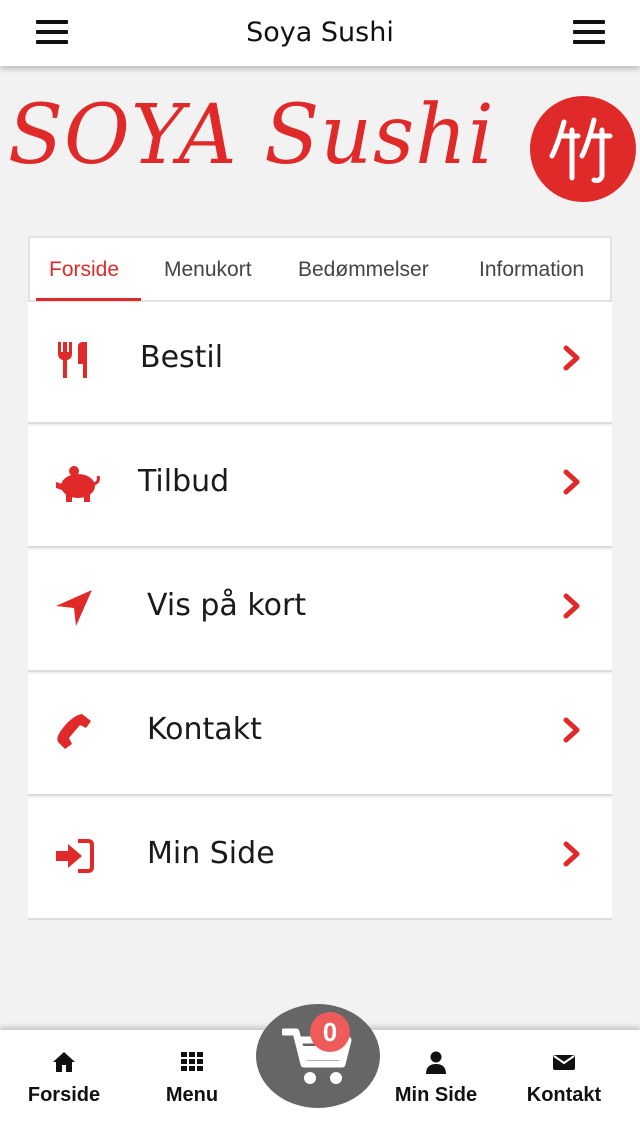 The image size is (640, 1136). Describe the element at coordinates (74, 731) in the screenshot. I see `phone-icon` at that location.